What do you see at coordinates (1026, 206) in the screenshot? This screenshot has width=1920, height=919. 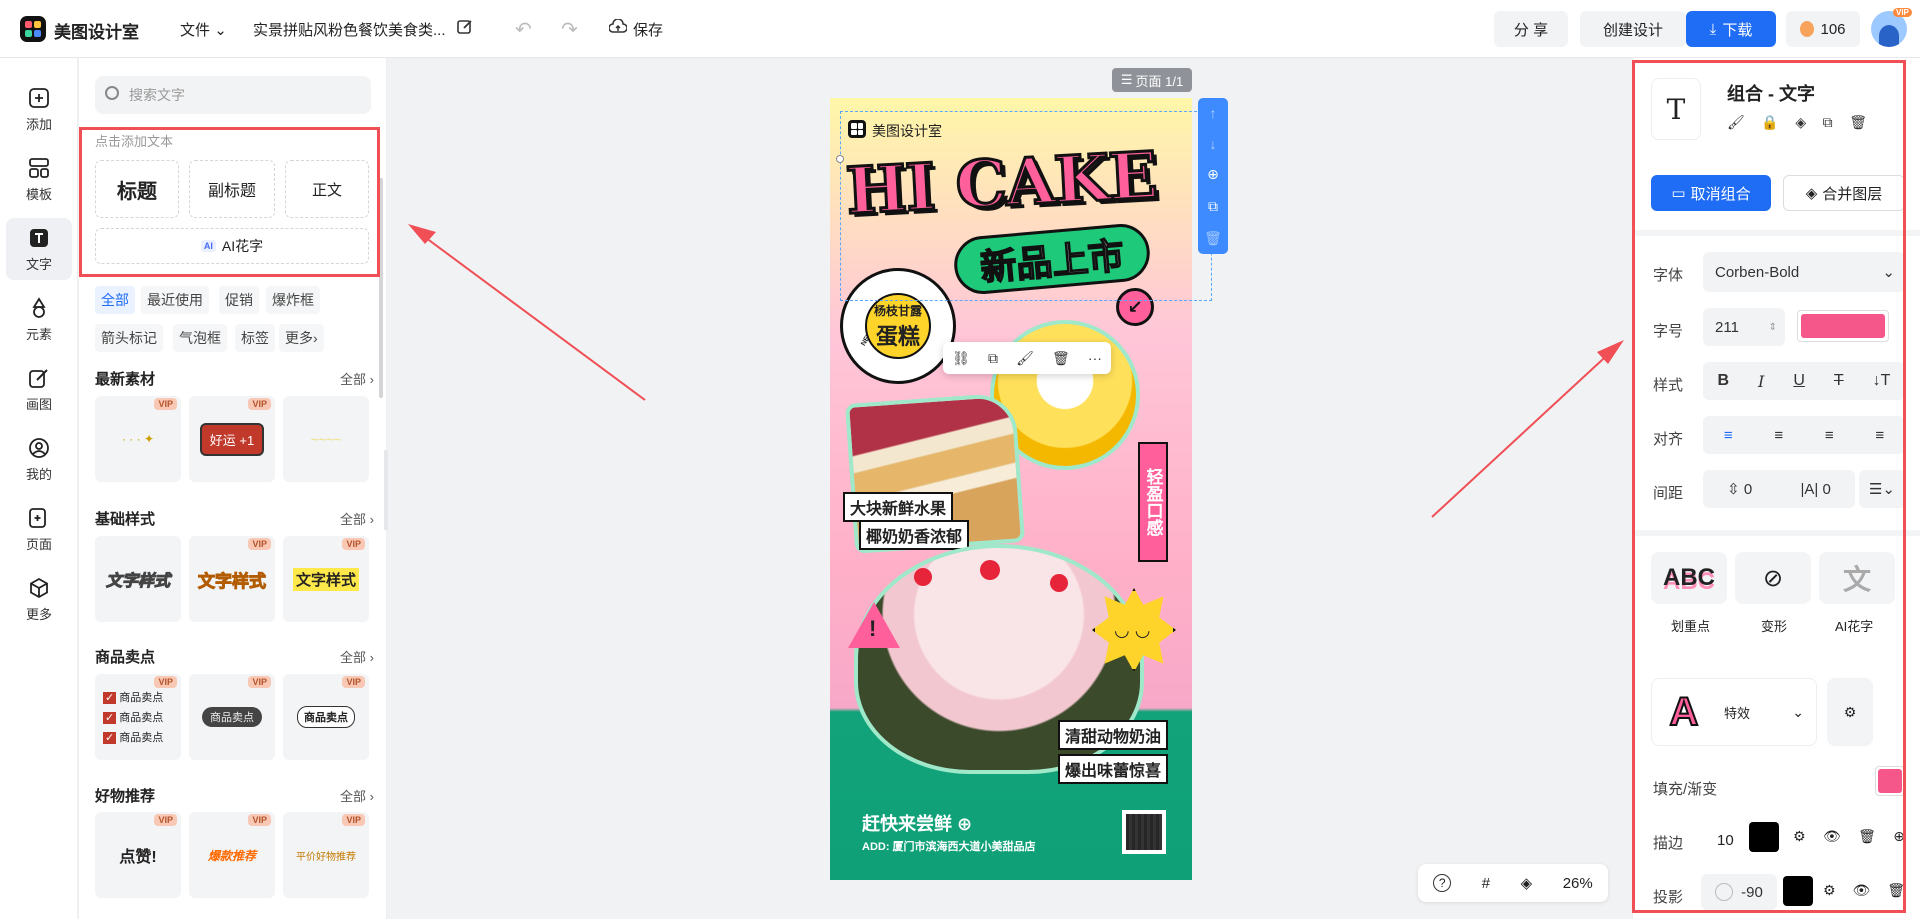 I see `selection-box` at bounding box center [1026, 206].